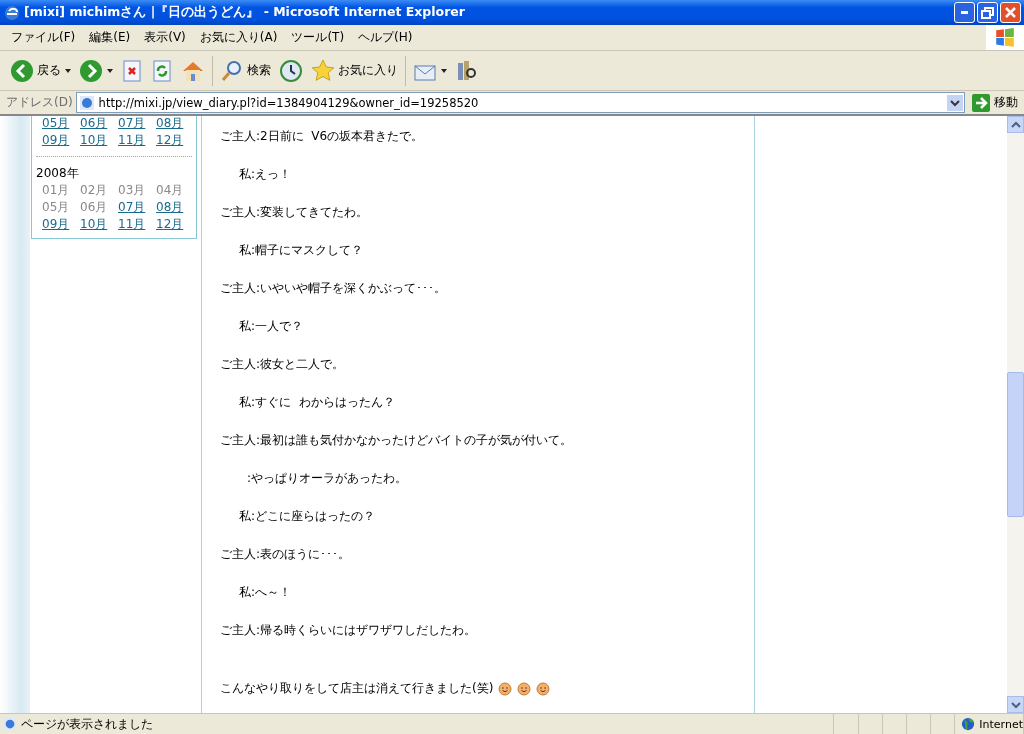  Describe the element at coordinates (357, 688) in the screenshot. I see `diary-line: こんなやり取りをして店主は消えて行きました(笑)` at that location.